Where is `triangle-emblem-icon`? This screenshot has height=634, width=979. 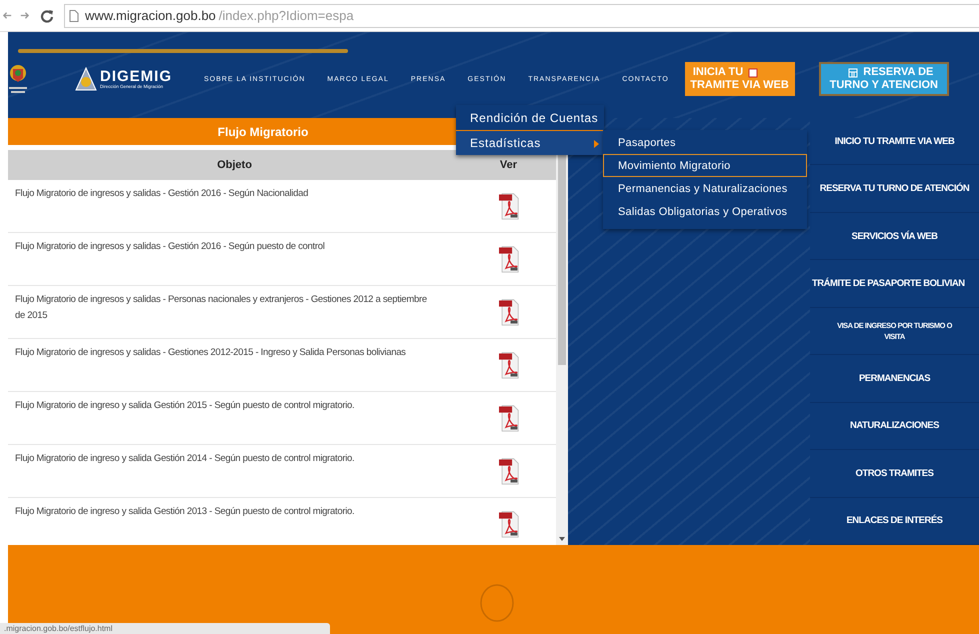
triangle-emblem-icon is located at coordinates (86, 79).